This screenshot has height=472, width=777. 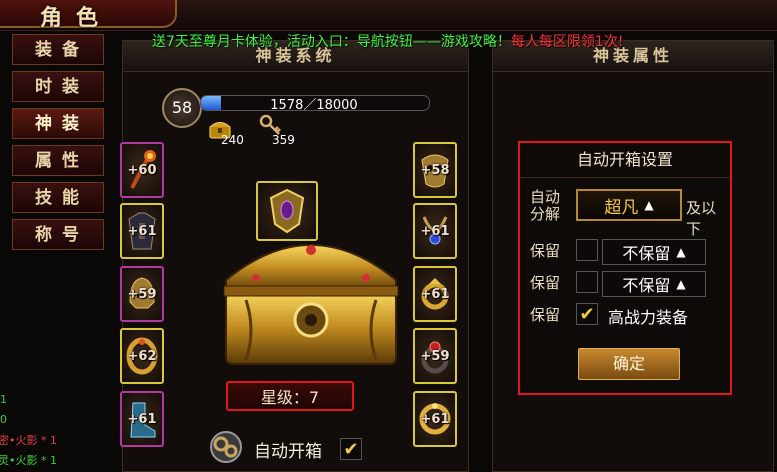 What do you see at coordinates (288, 452) in the screenshot?
I see `auto-open-label: 自动开箱` at bounding box center [288, 452].